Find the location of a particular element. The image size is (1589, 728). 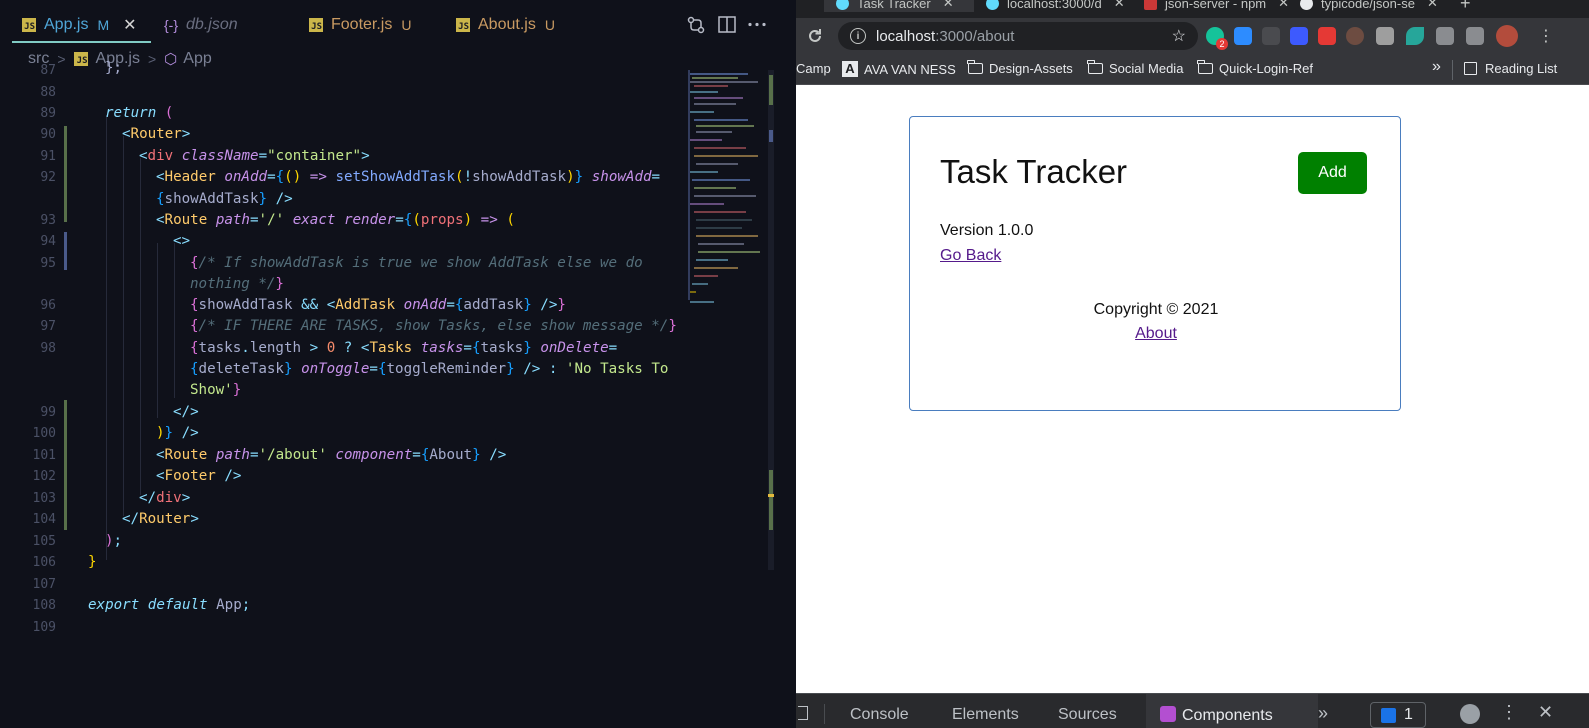

tab-label: App.js is located at coordinates (66, 24).